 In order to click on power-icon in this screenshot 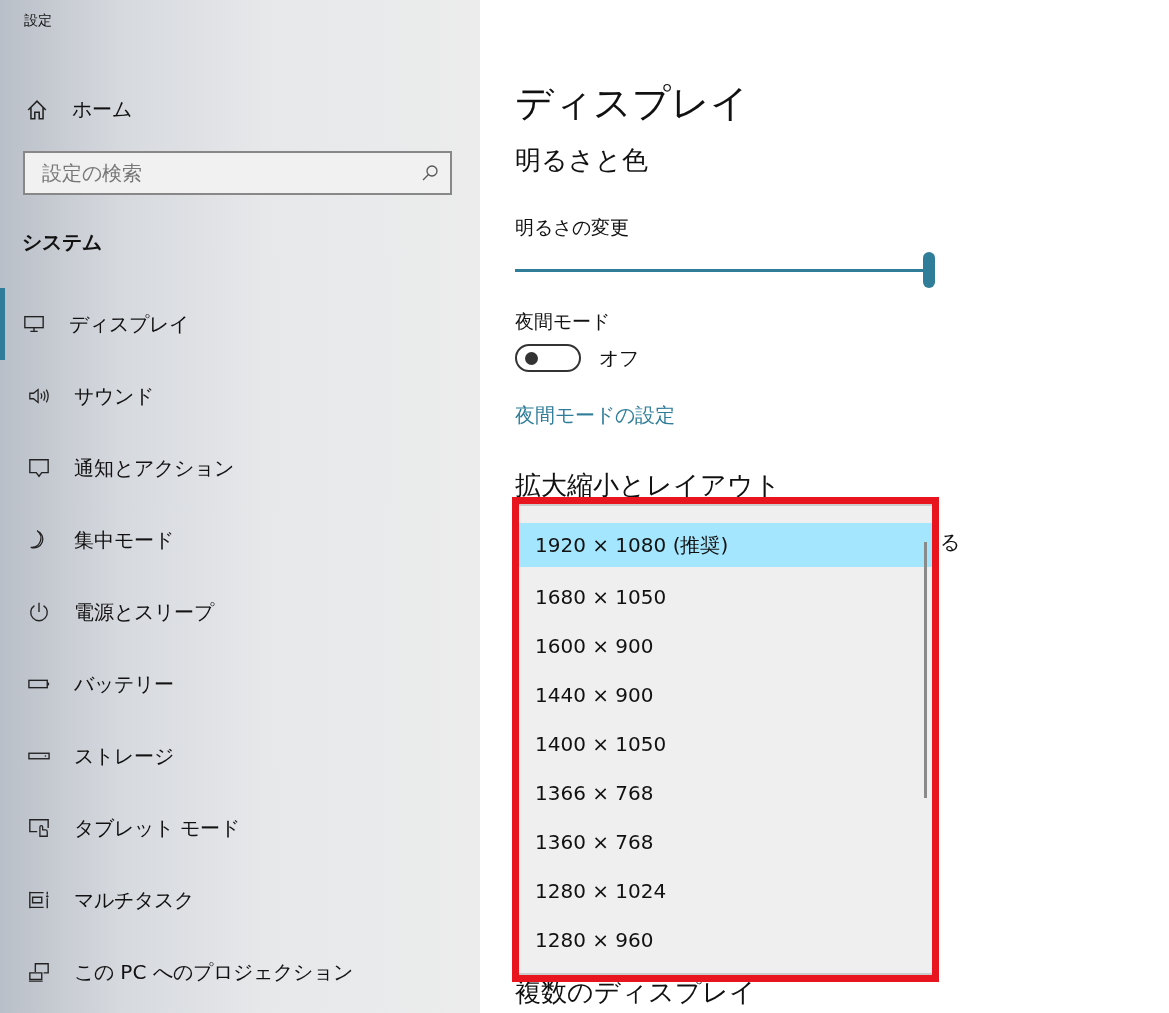, I will do `click(39, 612)`.